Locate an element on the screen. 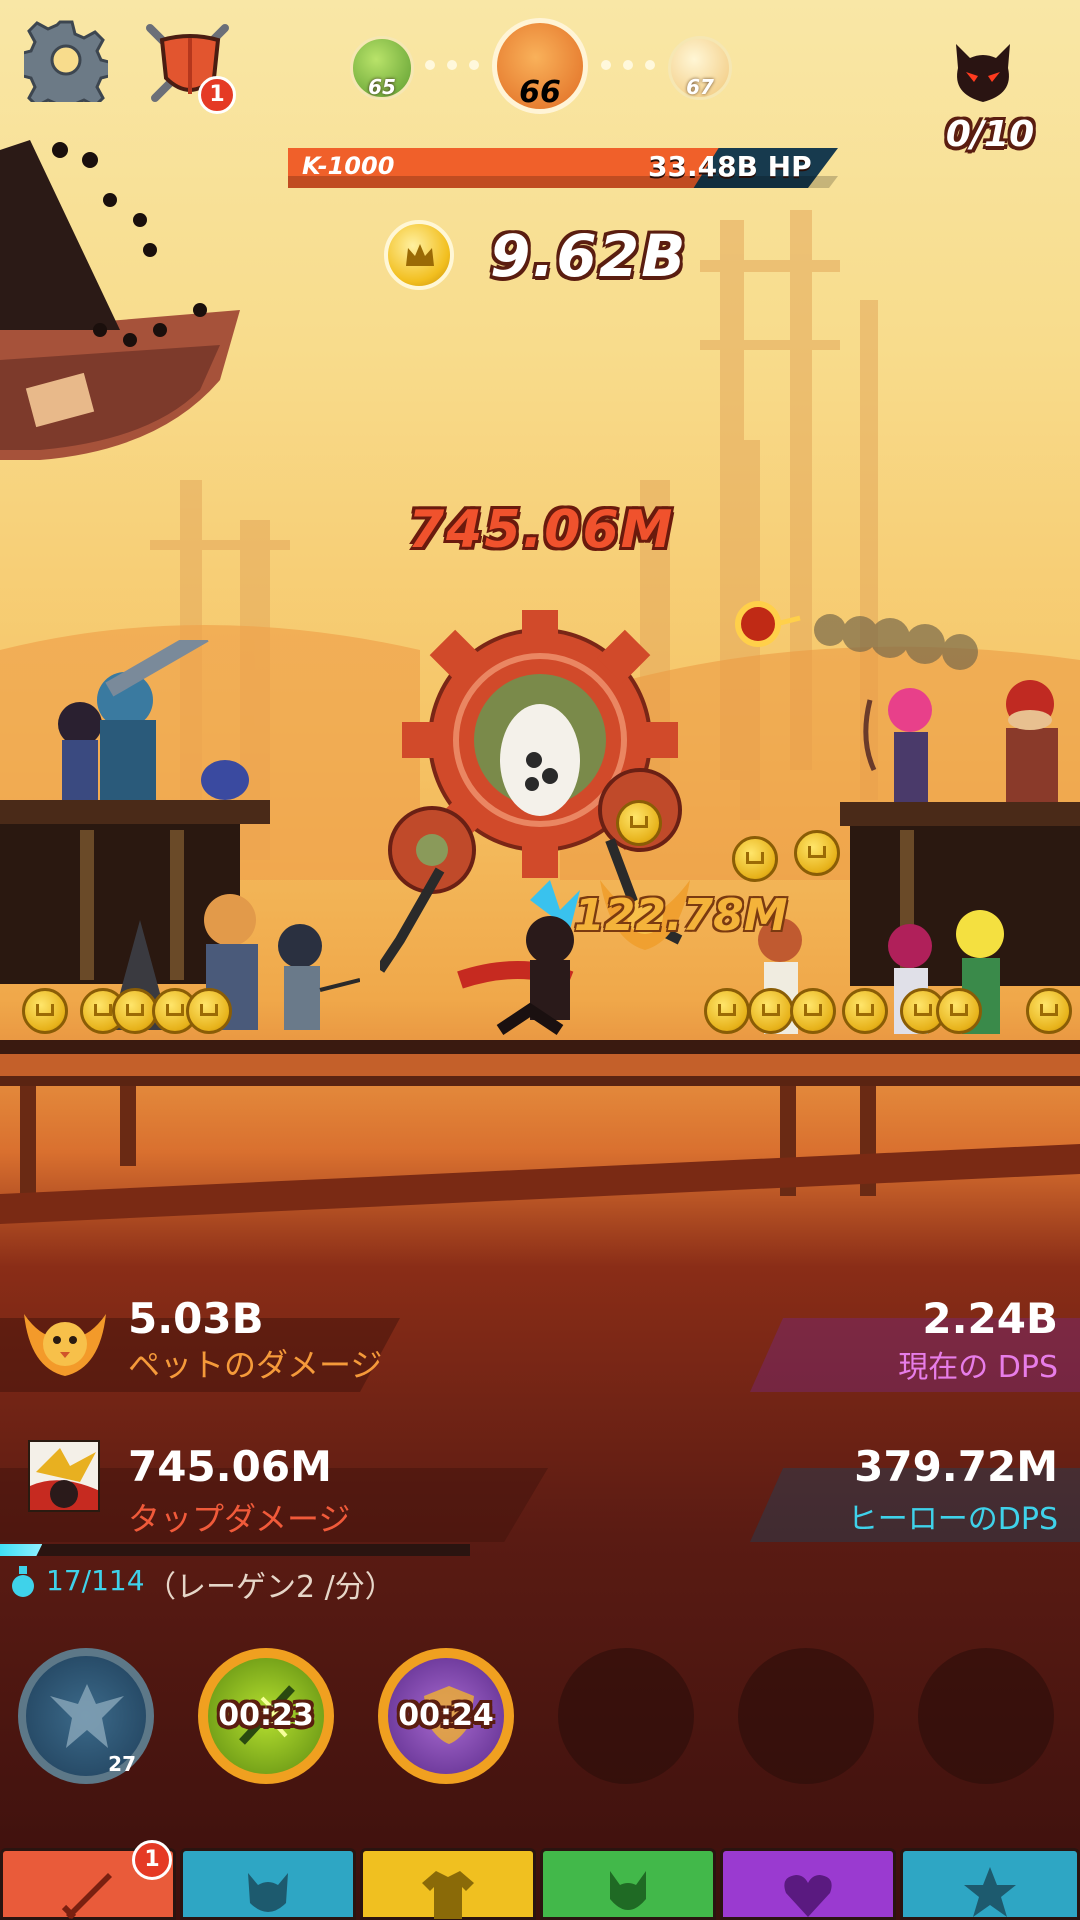 This screenshot has height=1920, width=1080. sword-icon is located at coordinates (86, 1896).